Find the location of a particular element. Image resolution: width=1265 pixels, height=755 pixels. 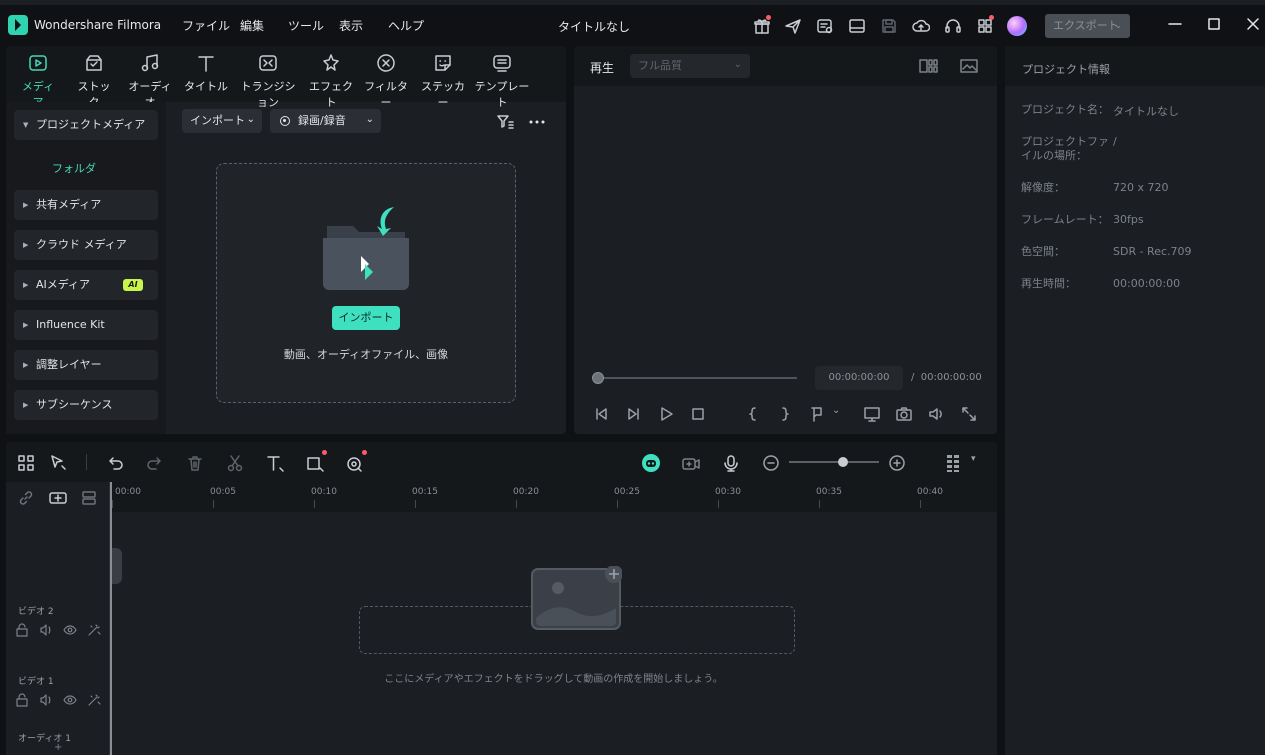

play-icon is located at coordinates (666, 414).